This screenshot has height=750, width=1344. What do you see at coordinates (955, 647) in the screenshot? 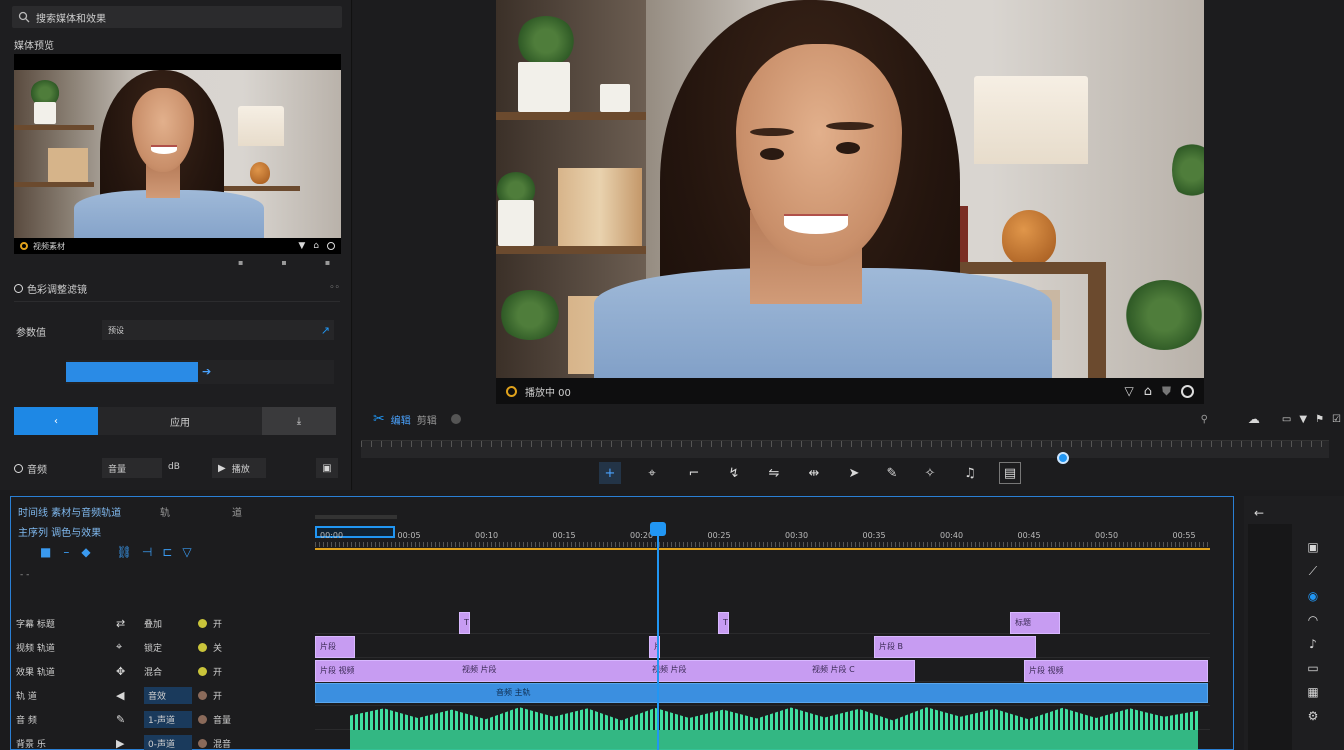
I see `clip: 片段 B` at bounding box center [955, 647].